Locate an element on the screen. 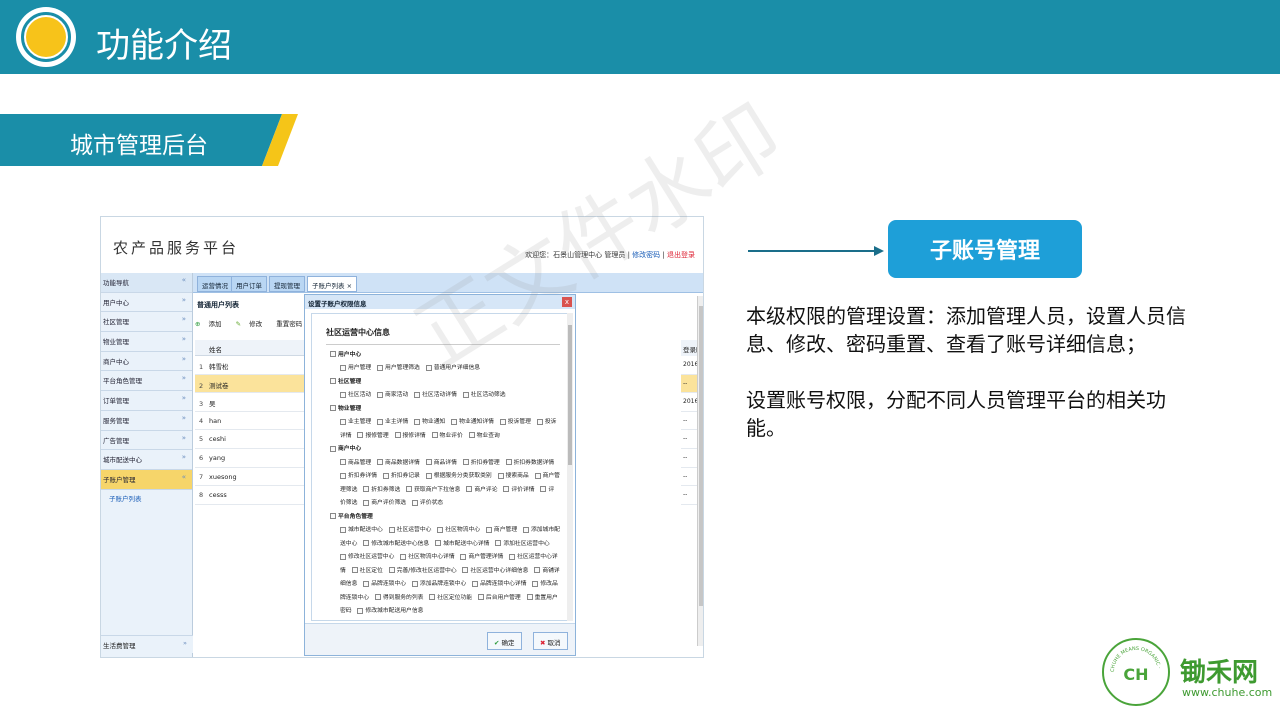 Image resolution: width=1280 pixels, height=720 pixels. sidebar-item-services: 服务管理 » is located at coordinates (146, 421).